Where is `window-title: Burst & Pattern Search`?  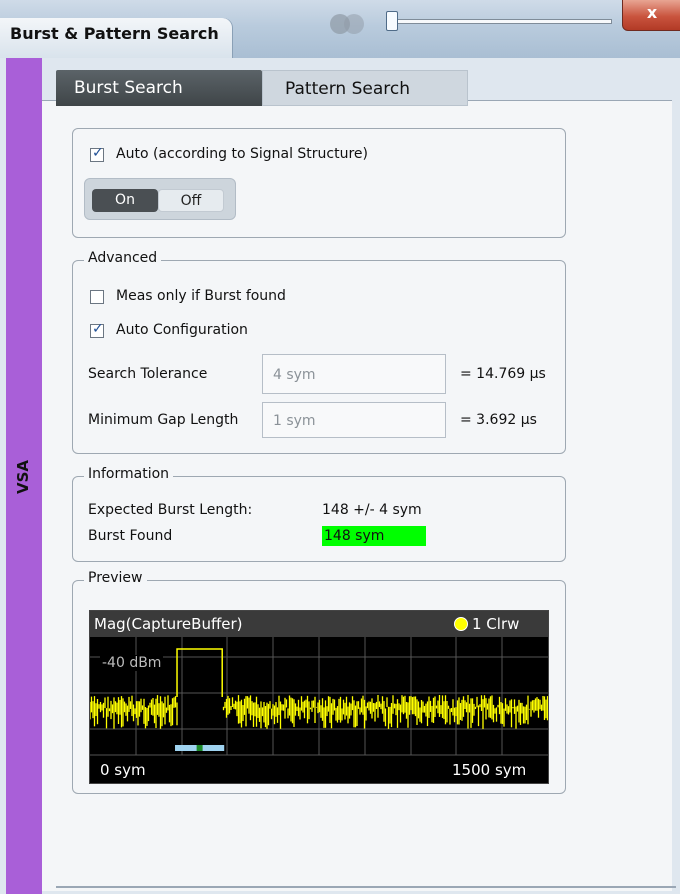
window-title: Burst & Pattern Search is located at coordinates (114, 33).